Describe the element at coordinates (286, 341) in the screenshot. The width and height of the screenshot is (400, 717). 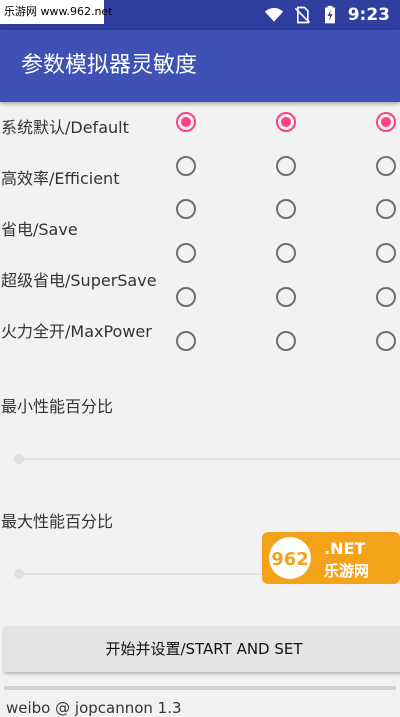
I see `radio-extra-col2` at that location.